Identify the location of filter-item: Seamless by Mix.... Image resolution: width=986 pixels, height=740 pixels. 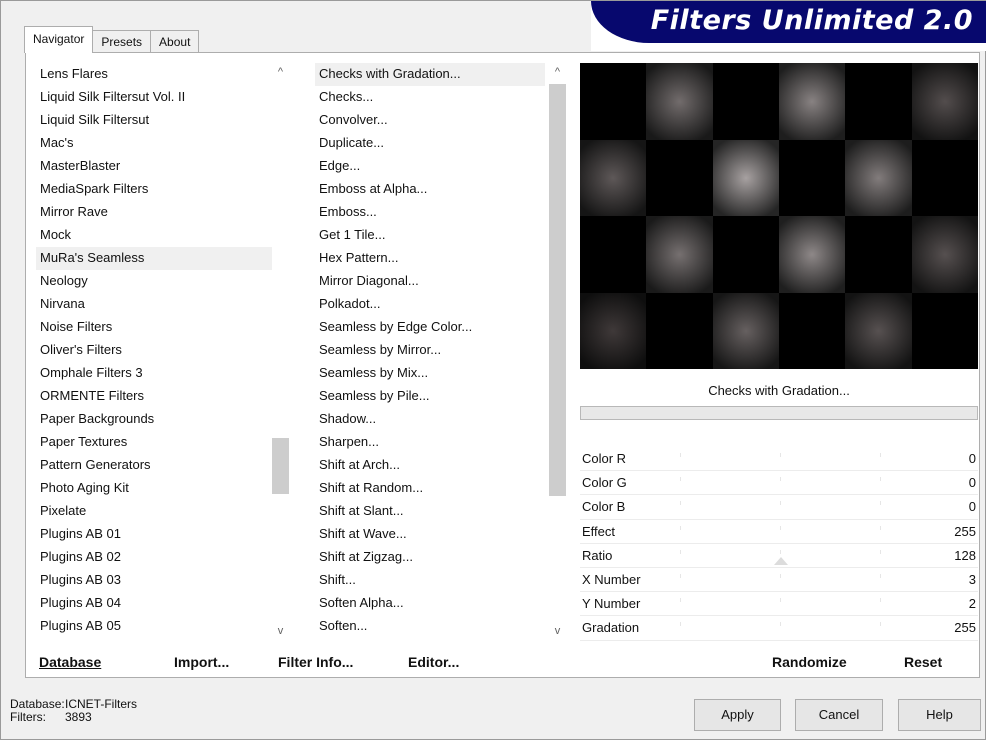
(430, 373).